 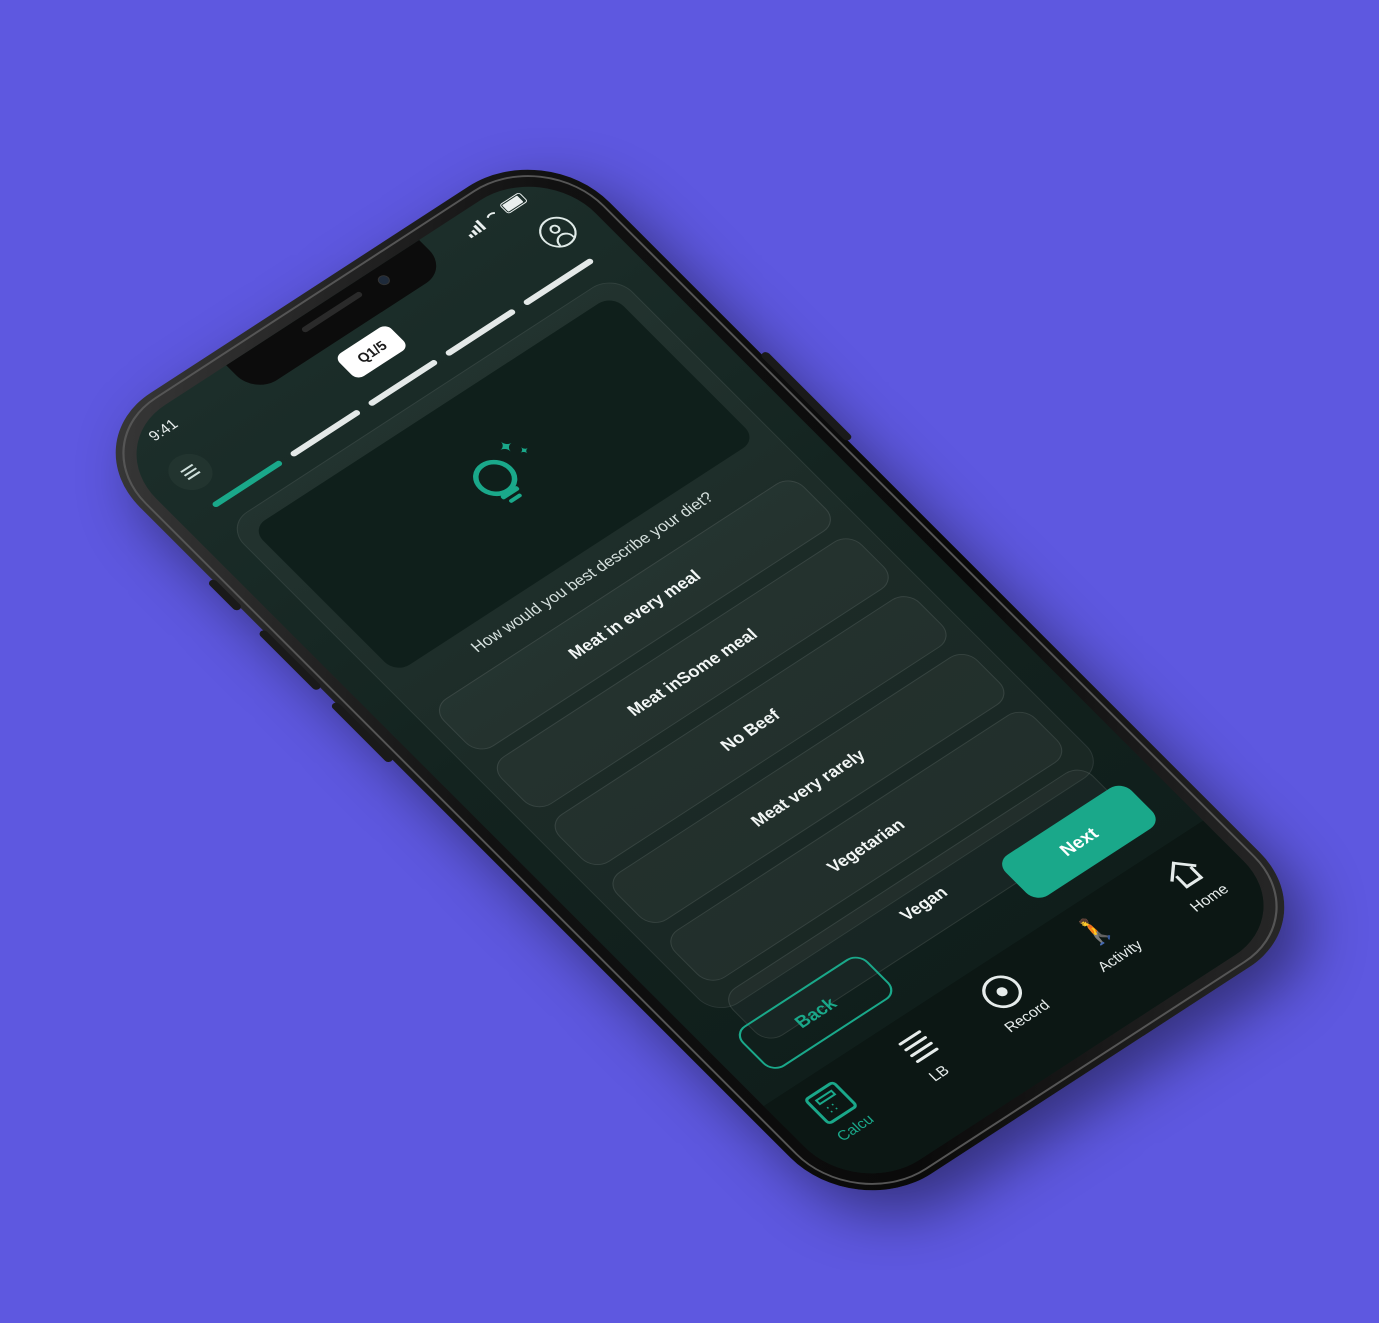 I want to click on tab-lb: LB, so click(x=923, y=1058).